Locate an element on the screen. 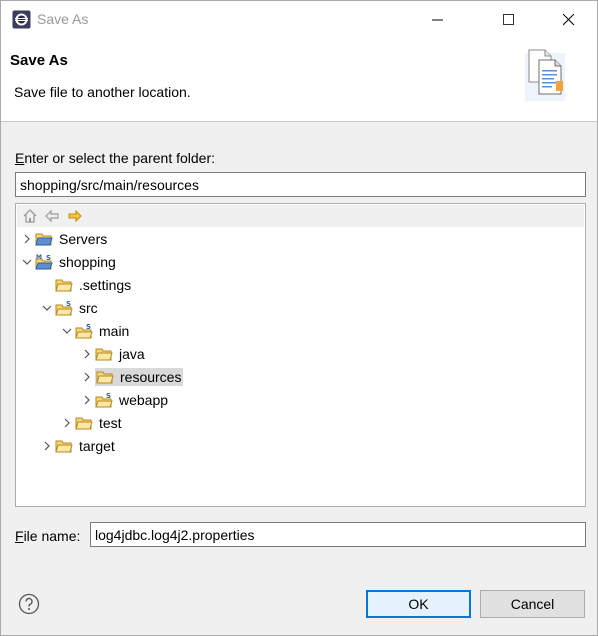 The height and width of the screenshot is (636, 598). tree-item-settings: .settings is located at coordinates (86, 285).